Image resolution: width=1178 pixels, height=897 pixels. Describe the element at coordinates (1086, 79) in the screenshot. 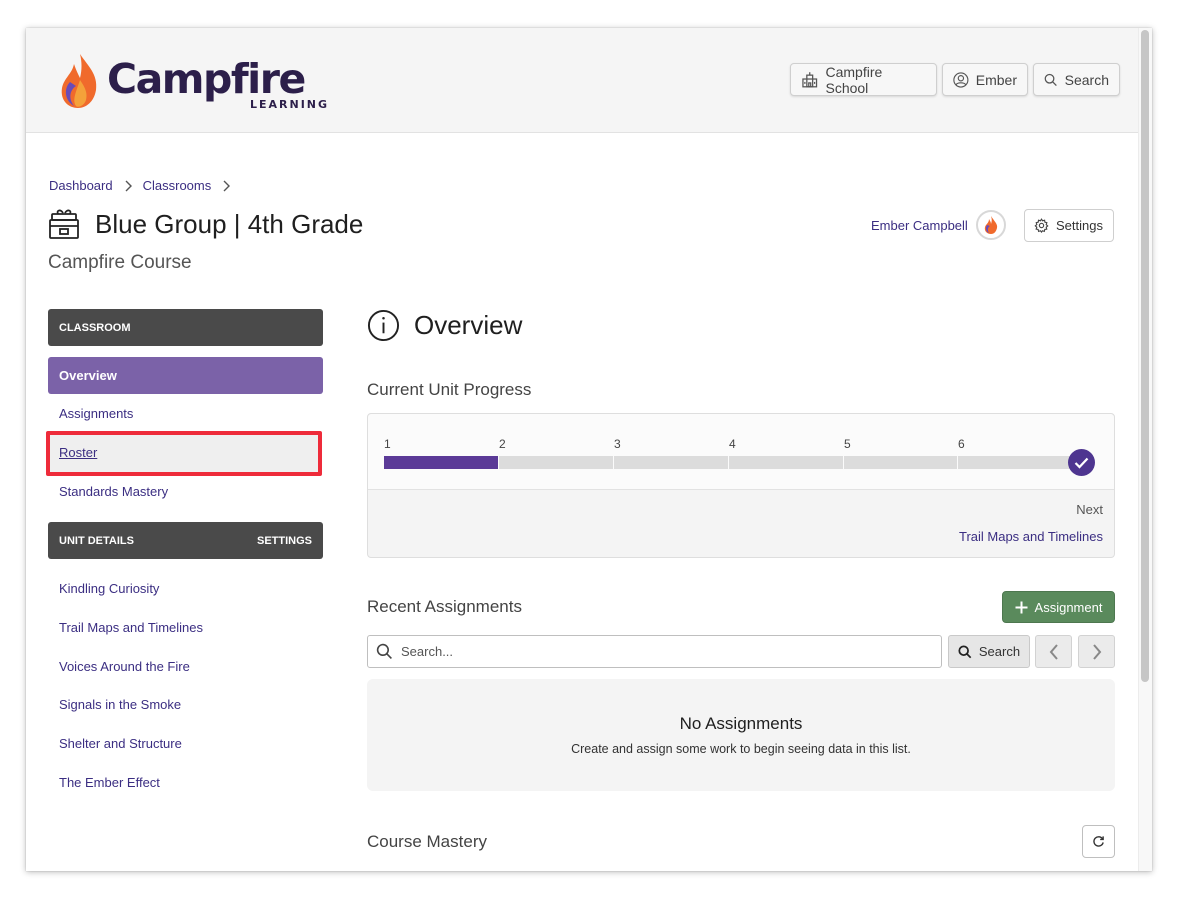

I see `header-search-label: Search` at that location.